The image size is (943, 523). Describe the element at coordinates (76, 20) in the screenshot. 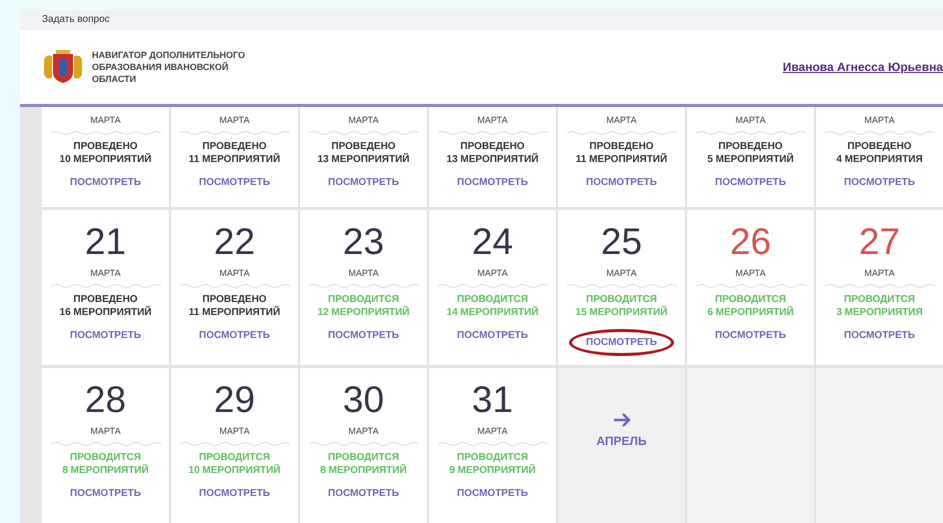

I see `ask-question-link: Задать вопрос` at that location.